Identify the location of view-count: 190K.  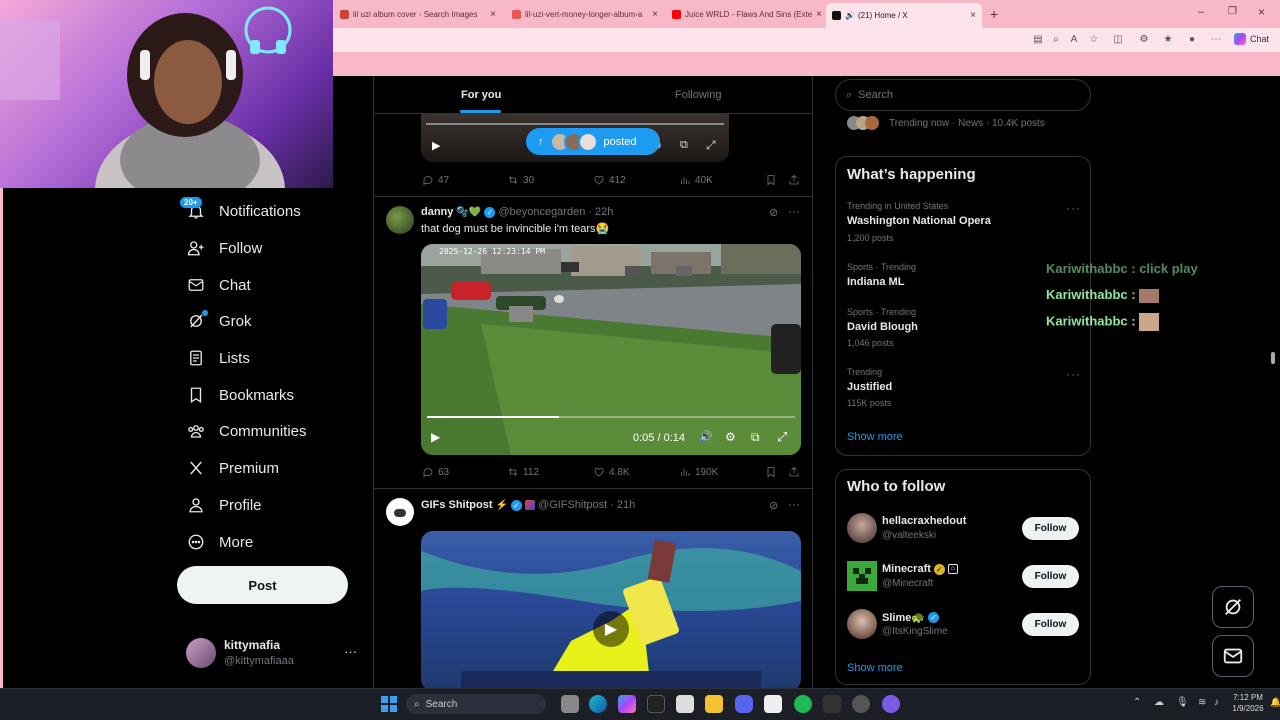
(698, 472).